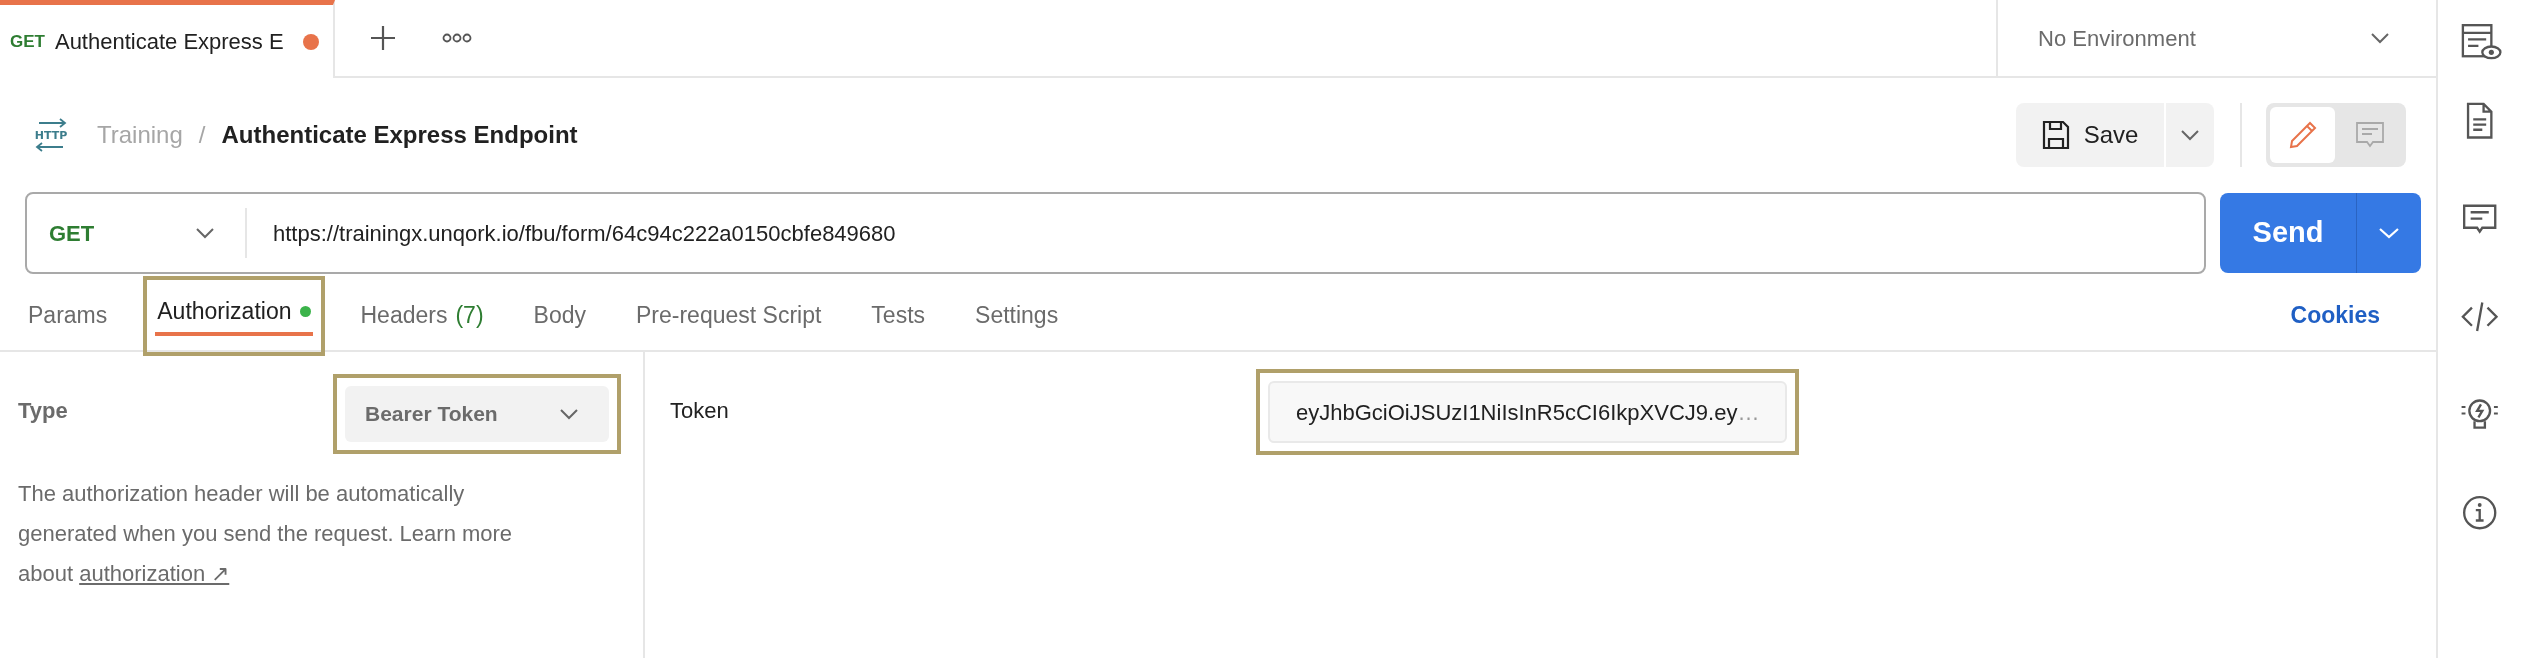 This screenshot has height=658, width=2524. What do you see at coordinates (729, 312) in the screenshot?
I see `tab: Pre-request Script` at bounding box center [729, 312].